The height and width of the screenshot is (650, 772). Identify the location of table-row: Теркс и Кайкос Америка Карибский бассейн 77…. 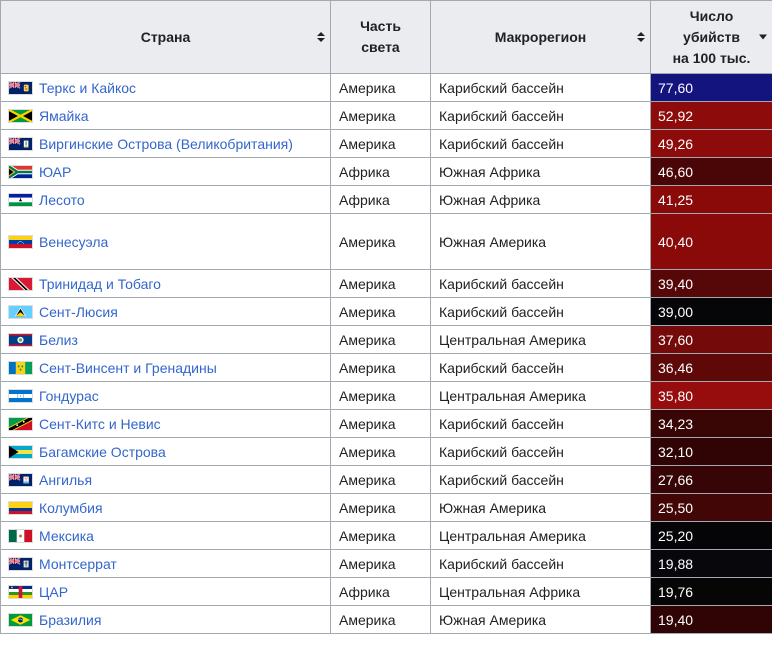
(386, 87).